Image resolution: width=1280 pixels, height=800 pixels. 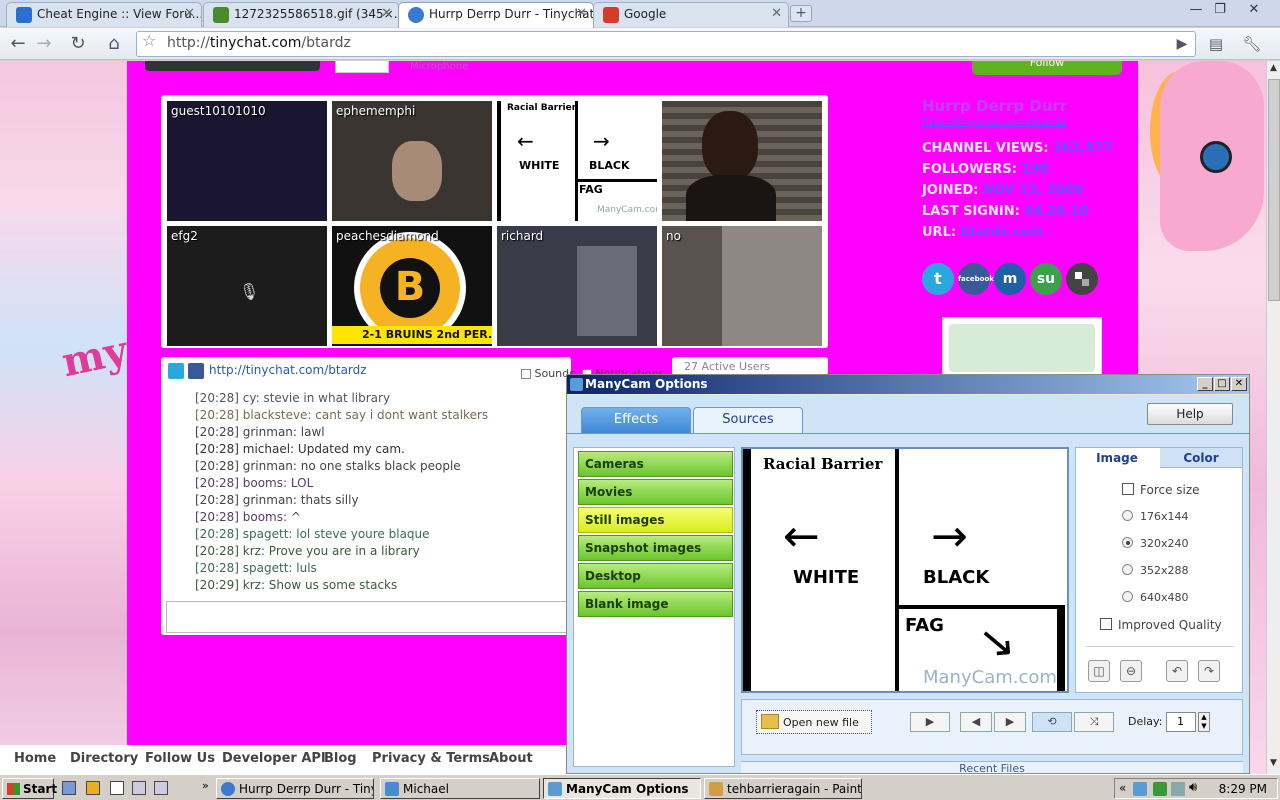 What do you see at coordinates (431, 758) in the screenshot?
I see `footer-link-privacy: Privacy & Terms` at bounding box center [431, 758].